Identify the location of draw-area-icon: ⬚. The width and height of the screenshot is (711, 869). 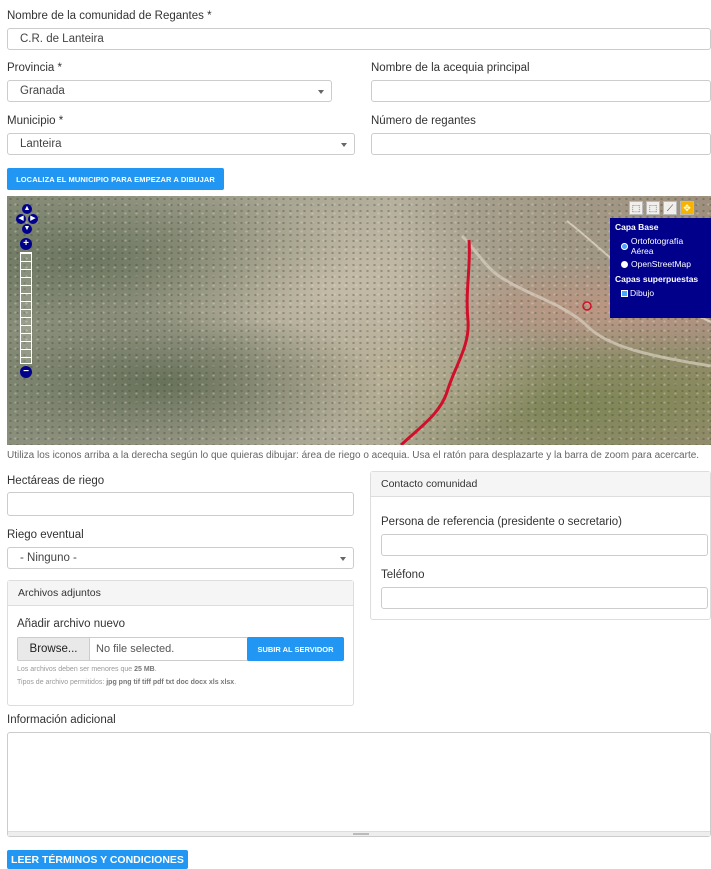
(653, 208).